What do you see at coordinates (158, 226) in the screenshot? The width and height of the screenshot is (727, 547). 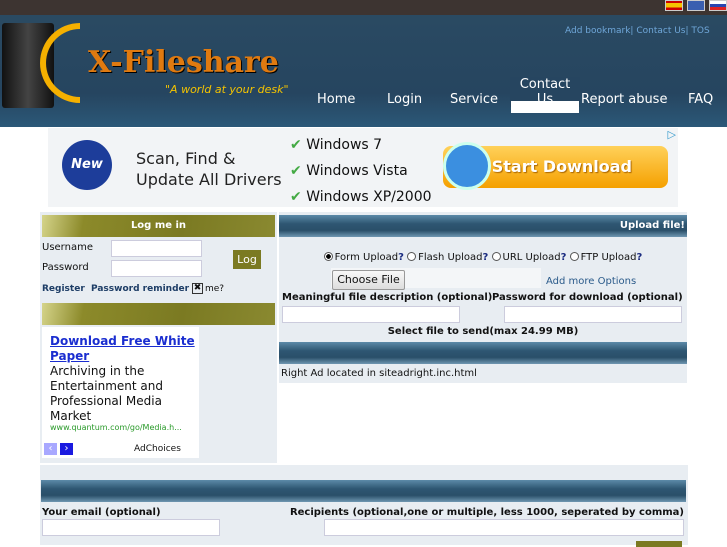 I see `login-header: Log me in` at bounding box center [158, 226].